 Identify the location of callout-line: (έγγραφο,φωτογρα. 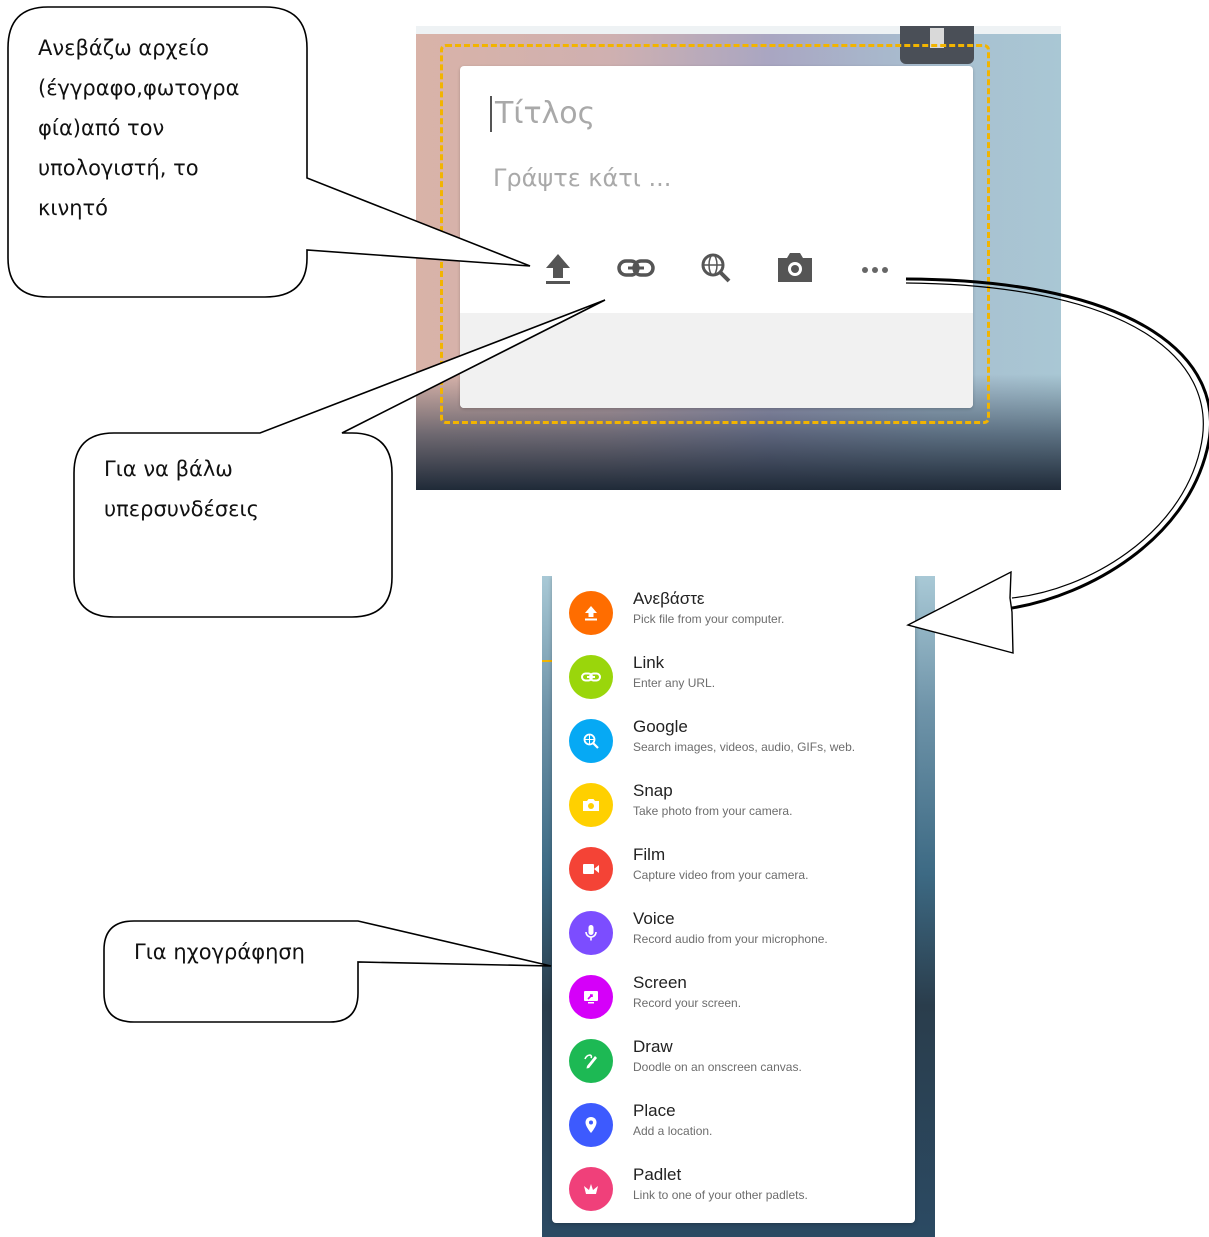
(139, 88).